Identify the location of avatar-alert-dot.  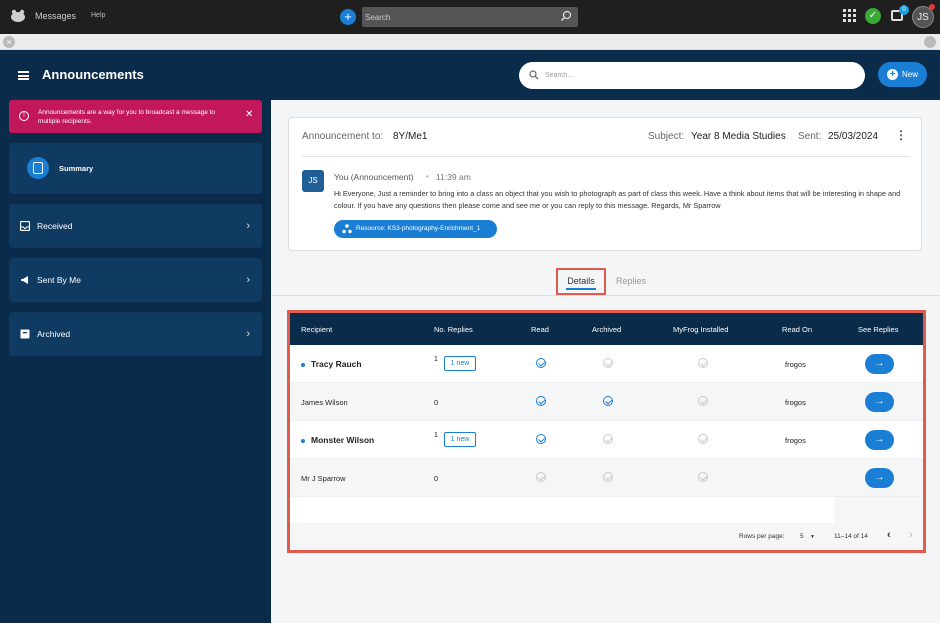
(932, 7).